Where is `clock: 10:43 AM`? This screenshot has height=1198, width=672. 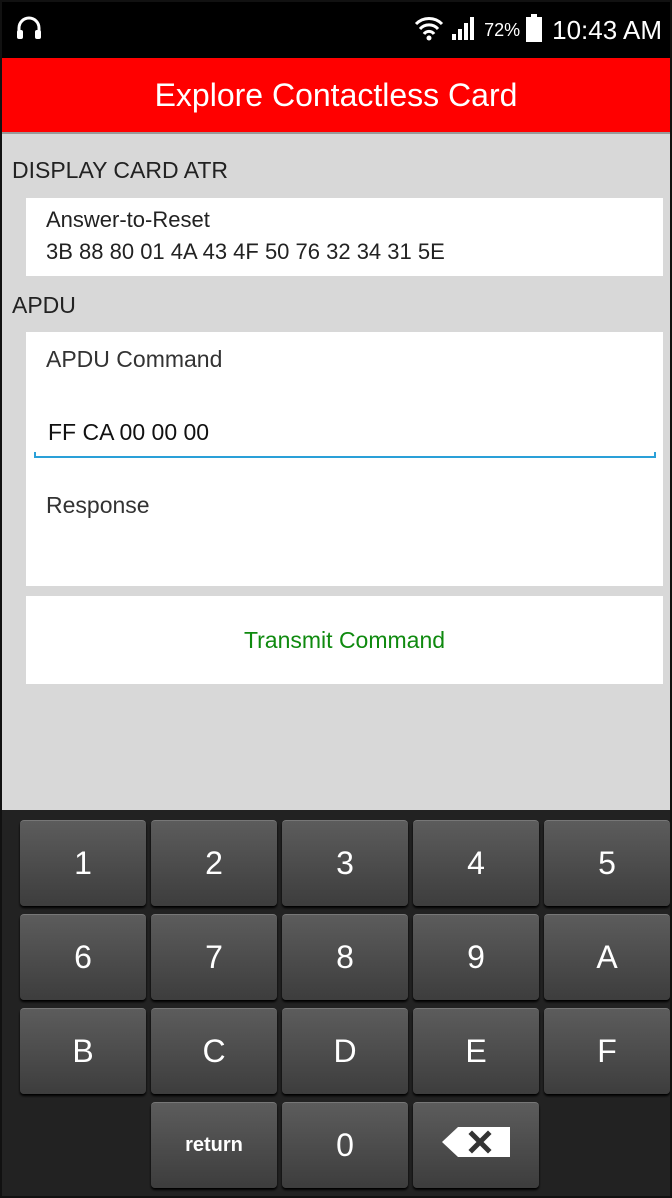
clock: 10:43 AM is located at coordinates (607, 29).